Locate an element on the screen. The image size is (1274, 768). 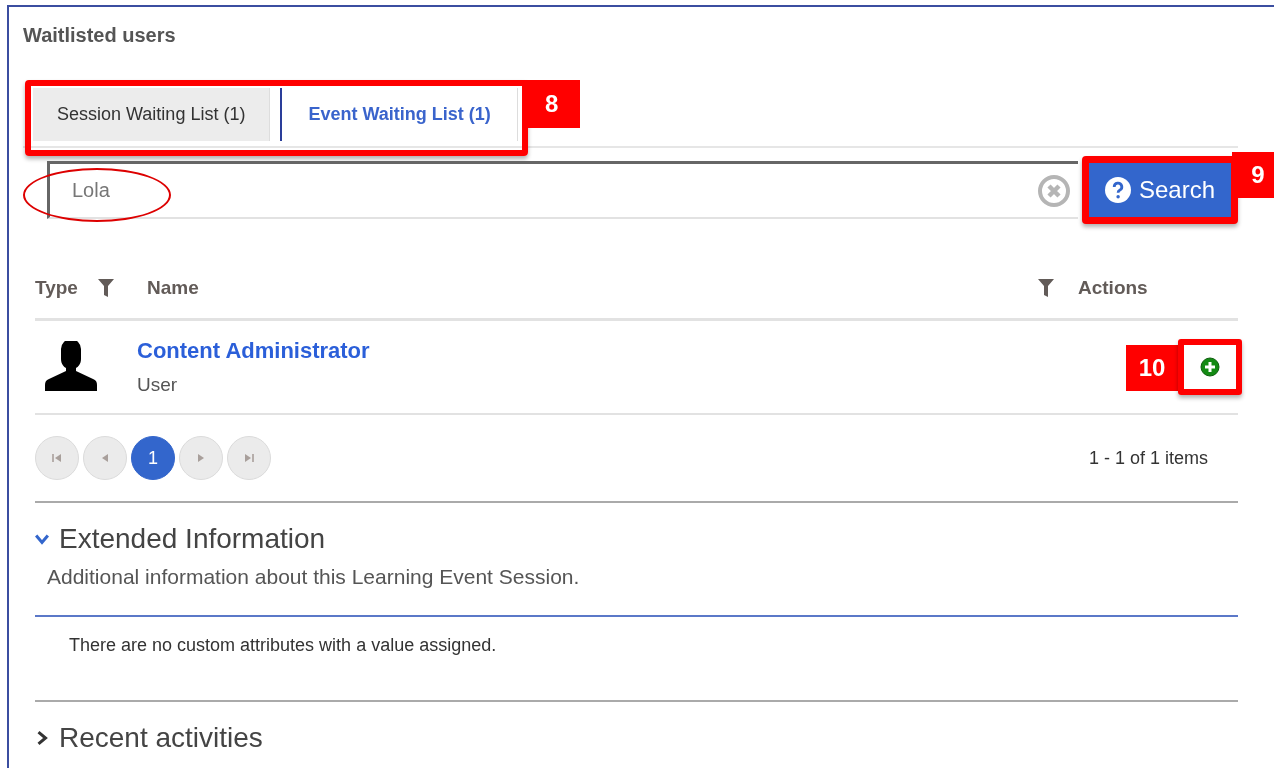
column-header: Type is located at coordinates (56, 288).